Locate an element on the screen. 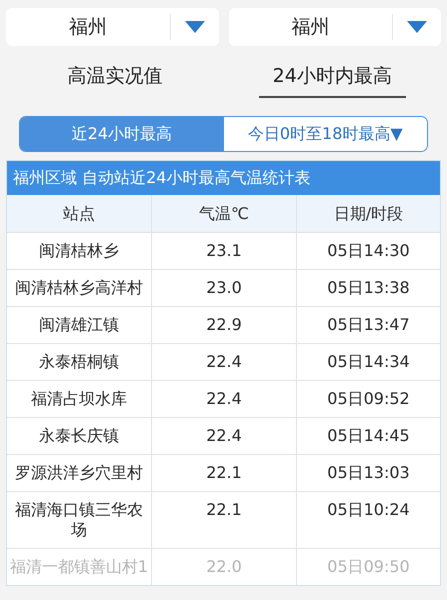 The height and width of the screenshot is (600, 447). table-cell: 05日10:24 is located at coordinates (368, 510).